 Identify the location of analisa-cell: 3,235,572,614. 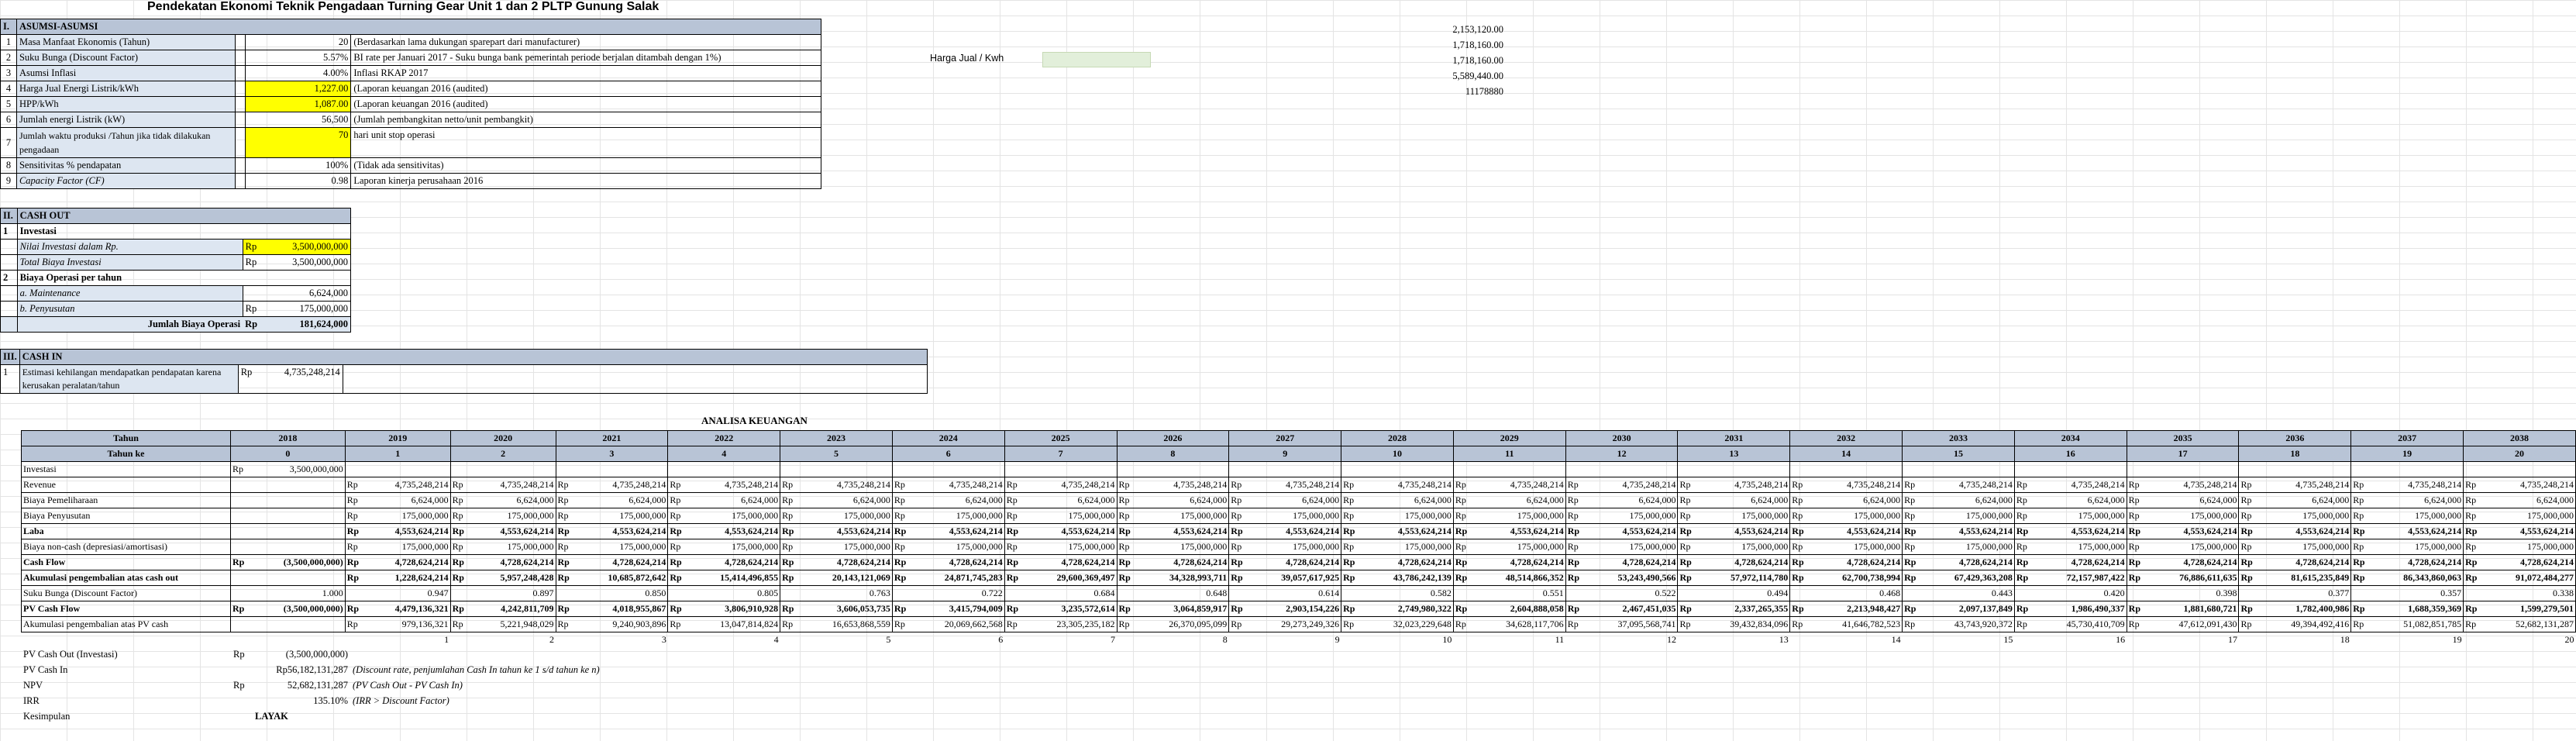
(1071, 609).